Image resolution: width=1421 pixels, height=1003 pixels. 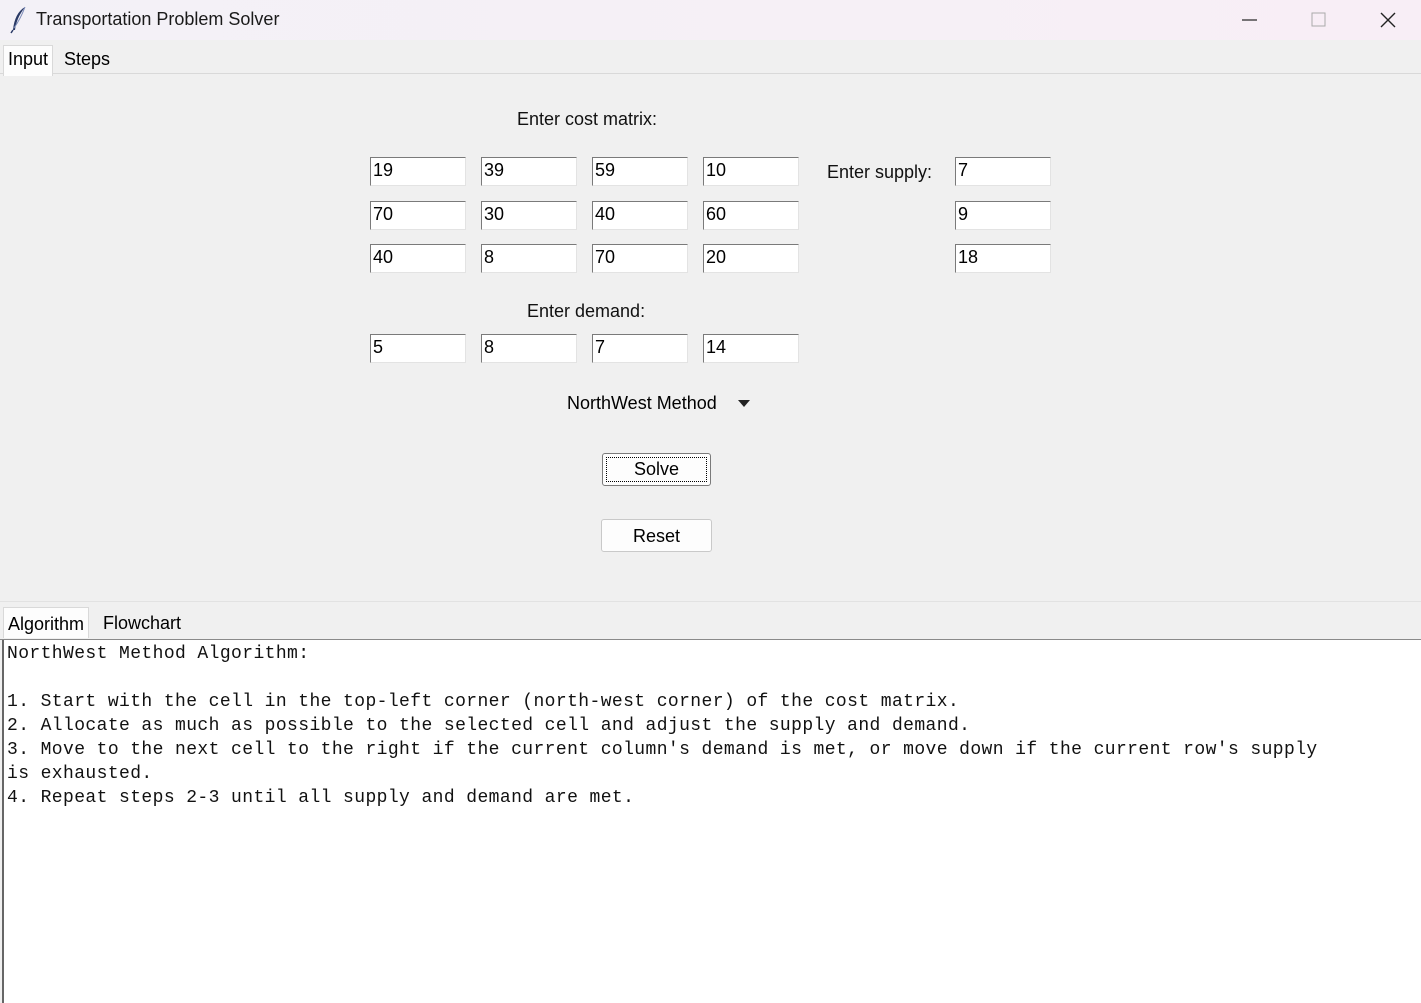 I want to click on tab-algorithm: Algorithm, so click(x=46, y=622).